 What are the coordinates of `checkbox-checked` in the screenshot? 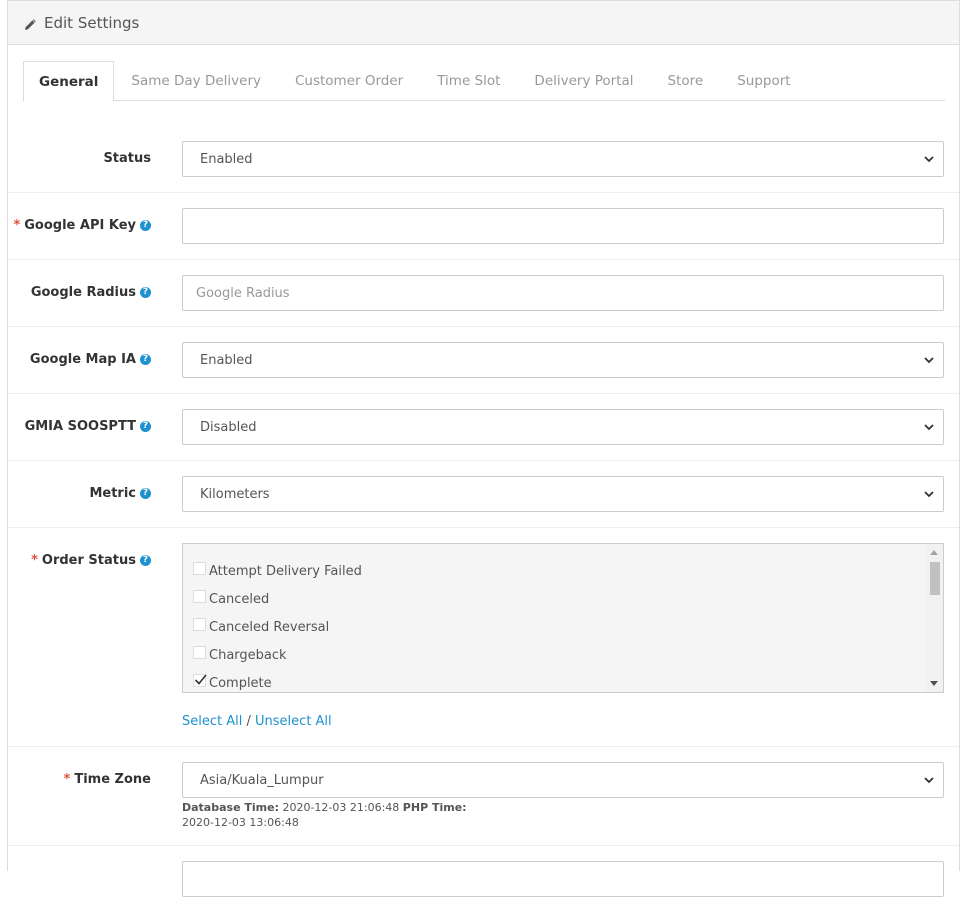 It's located at (200, 680).